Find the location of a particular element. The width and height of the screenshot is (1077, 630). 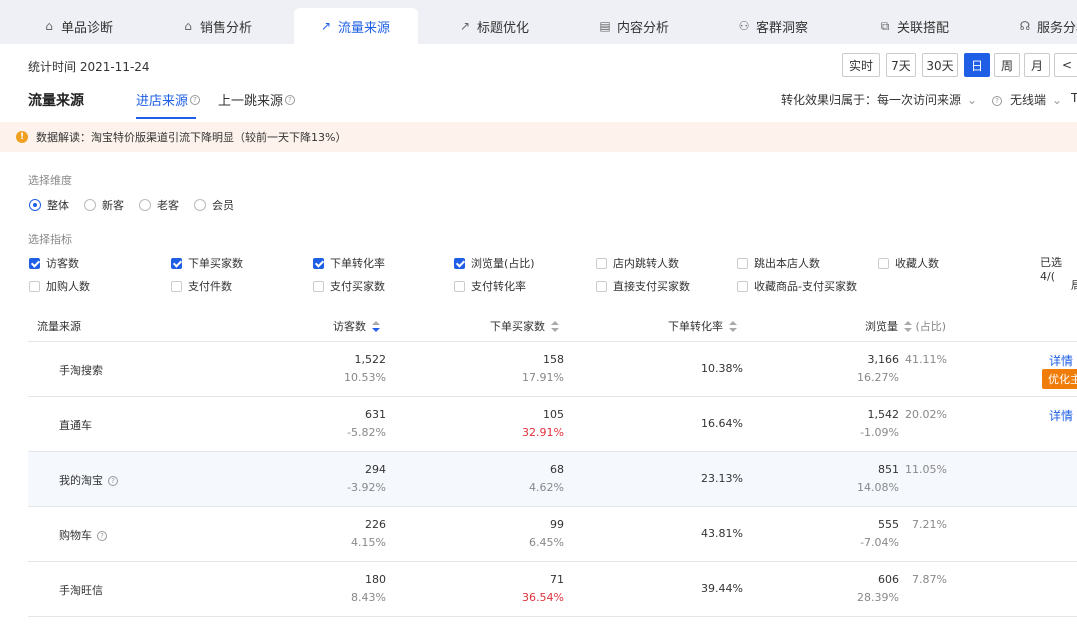

traffic-source-name: 直通车 is located at coordinates (75, 425).